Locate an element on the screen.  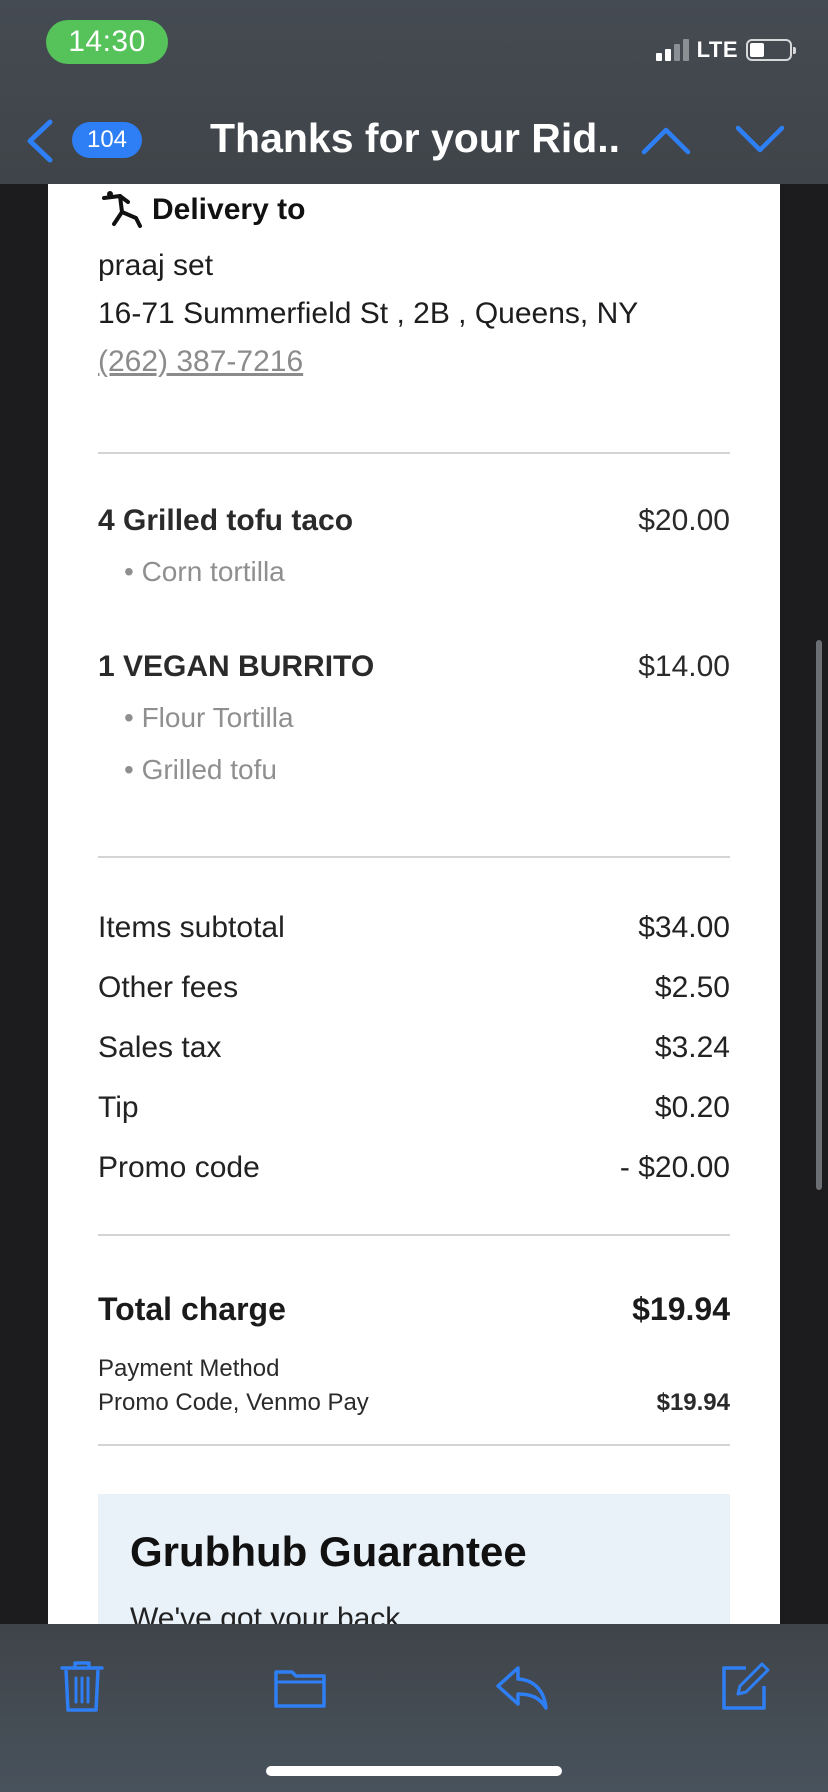
grubhub-guarantee-banner: Grubhub Guarantee We've got your back is located at coordinates (414, 1559).